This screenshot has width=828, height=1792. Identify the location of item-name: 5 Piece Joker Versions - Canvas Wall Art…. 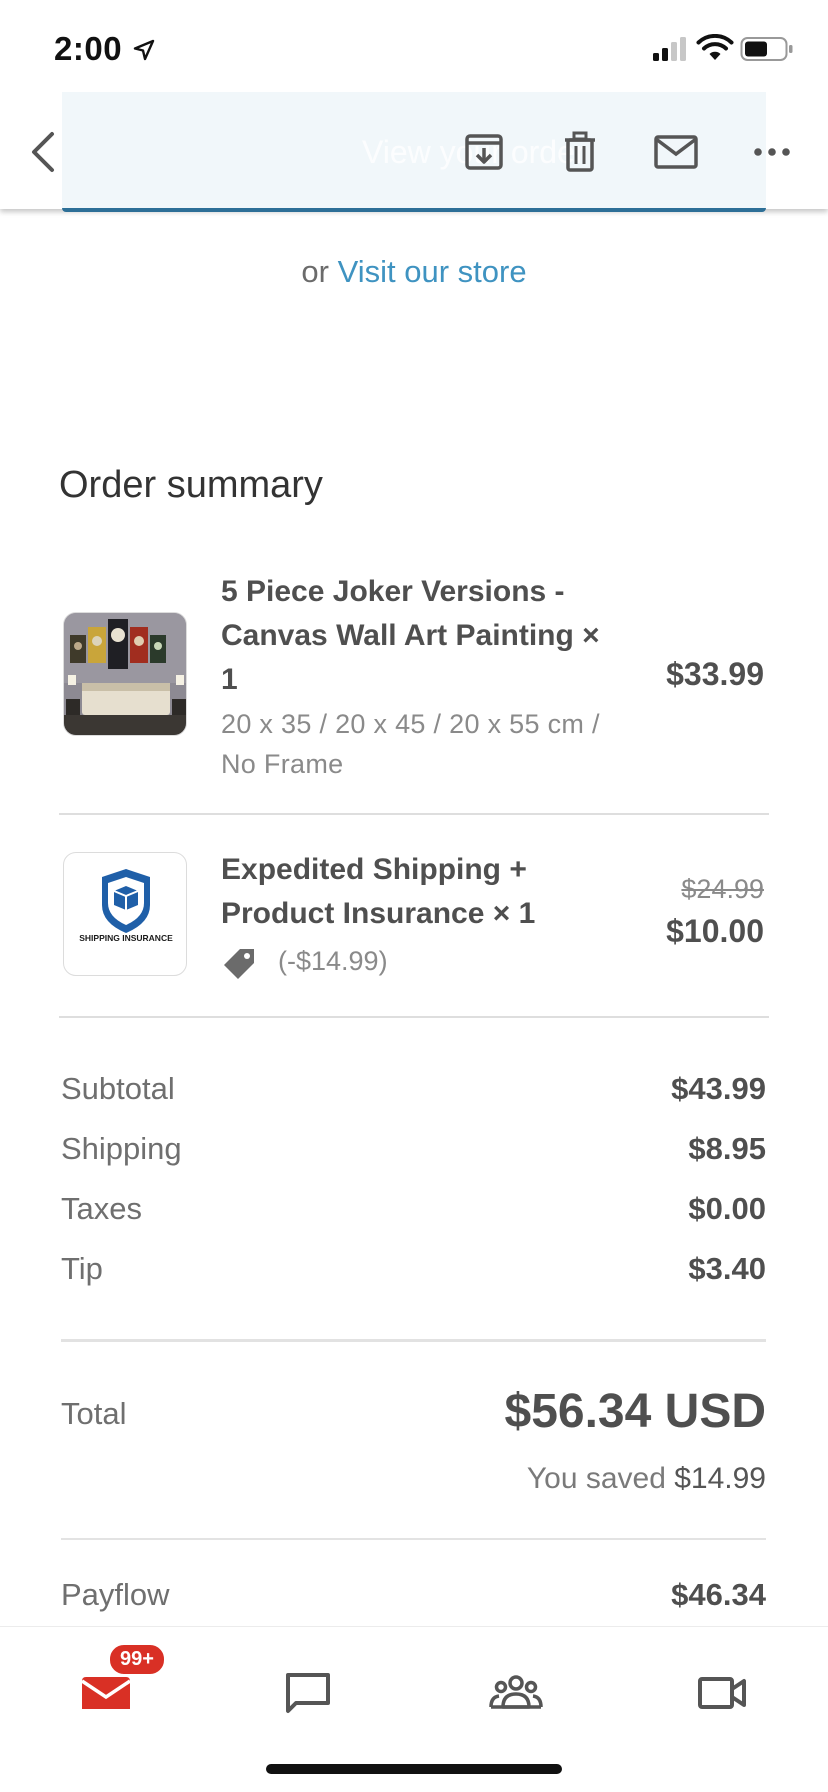
(410, 635).